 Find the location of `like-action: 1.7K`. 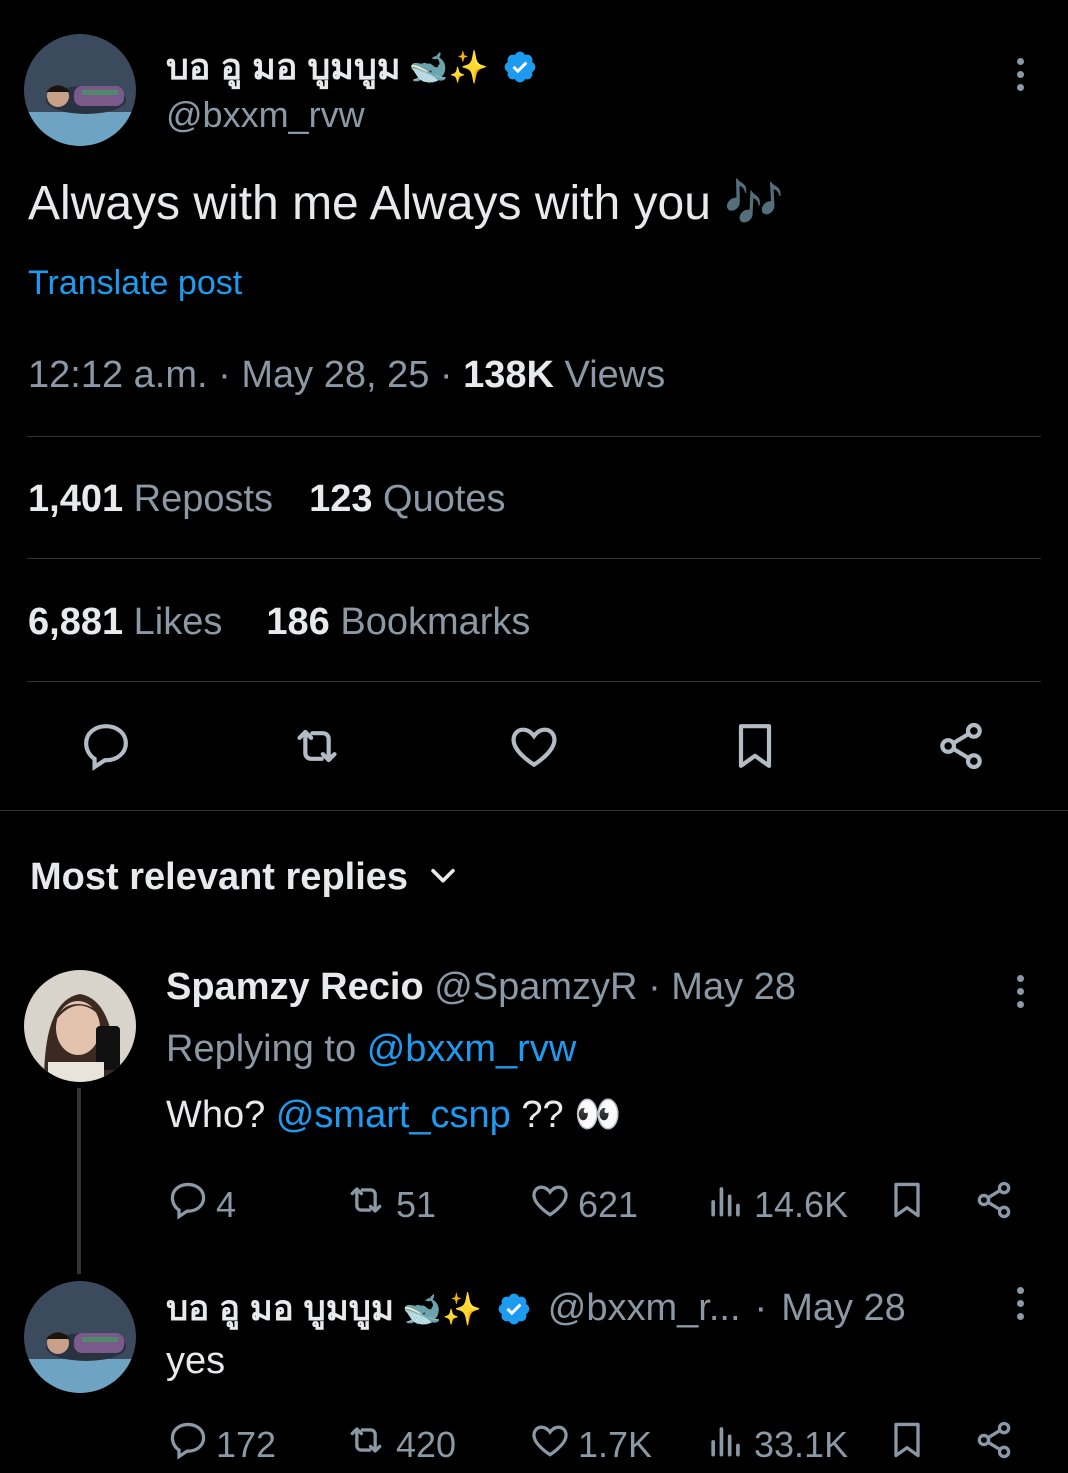

like-action: 1.7K is located at coordinates (590, 1444).